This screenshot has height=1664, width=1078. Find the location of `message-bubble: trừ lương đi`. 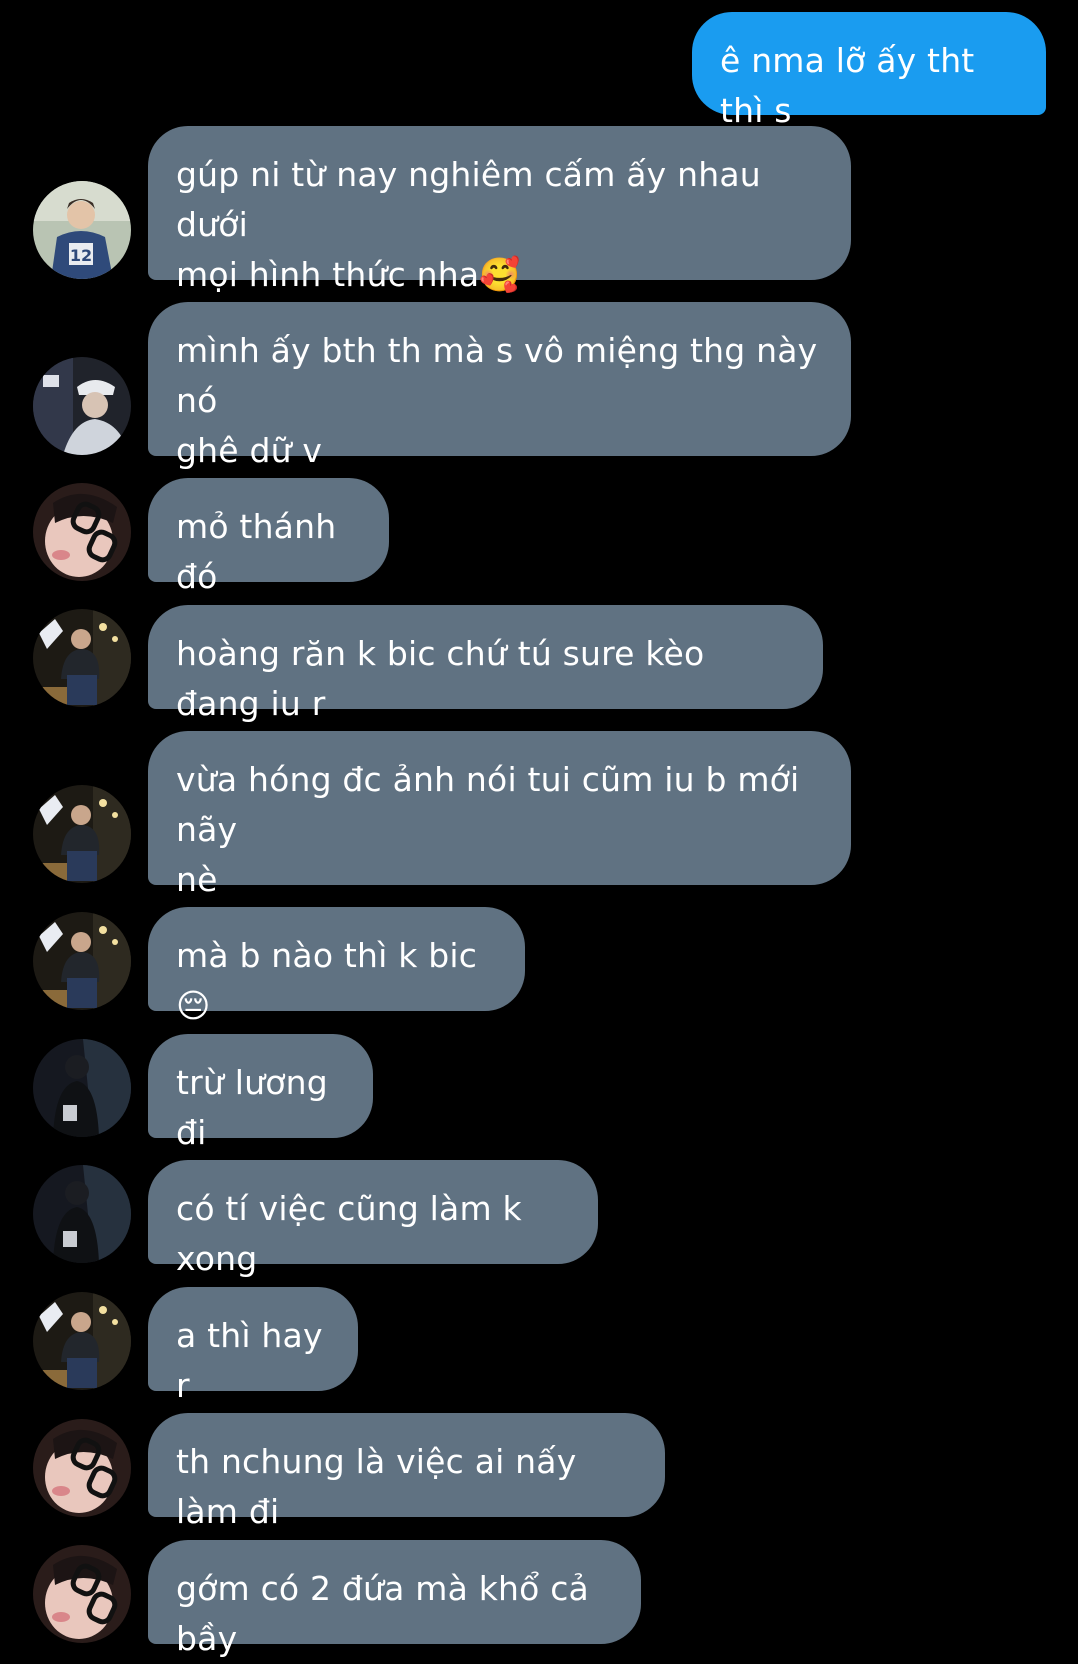

message-bubble: trừ lương đi is located at coordinates (260, 1093).